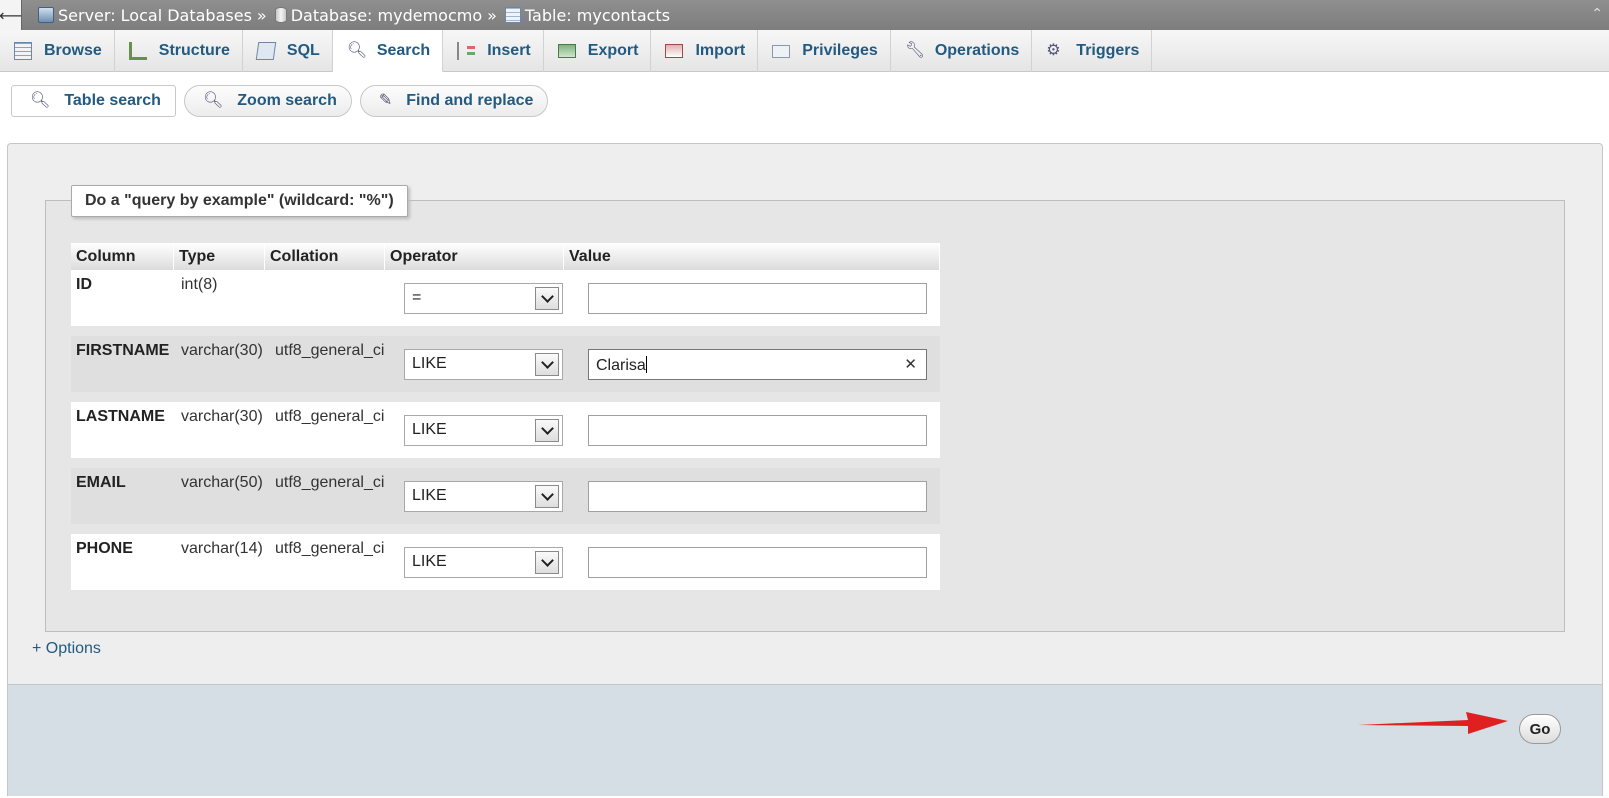 This screenshot has width=1609, height=798. Describe the element at coordinates (470, 100) in the screenshot. I see `subtab-label: Find and replace` at that location.